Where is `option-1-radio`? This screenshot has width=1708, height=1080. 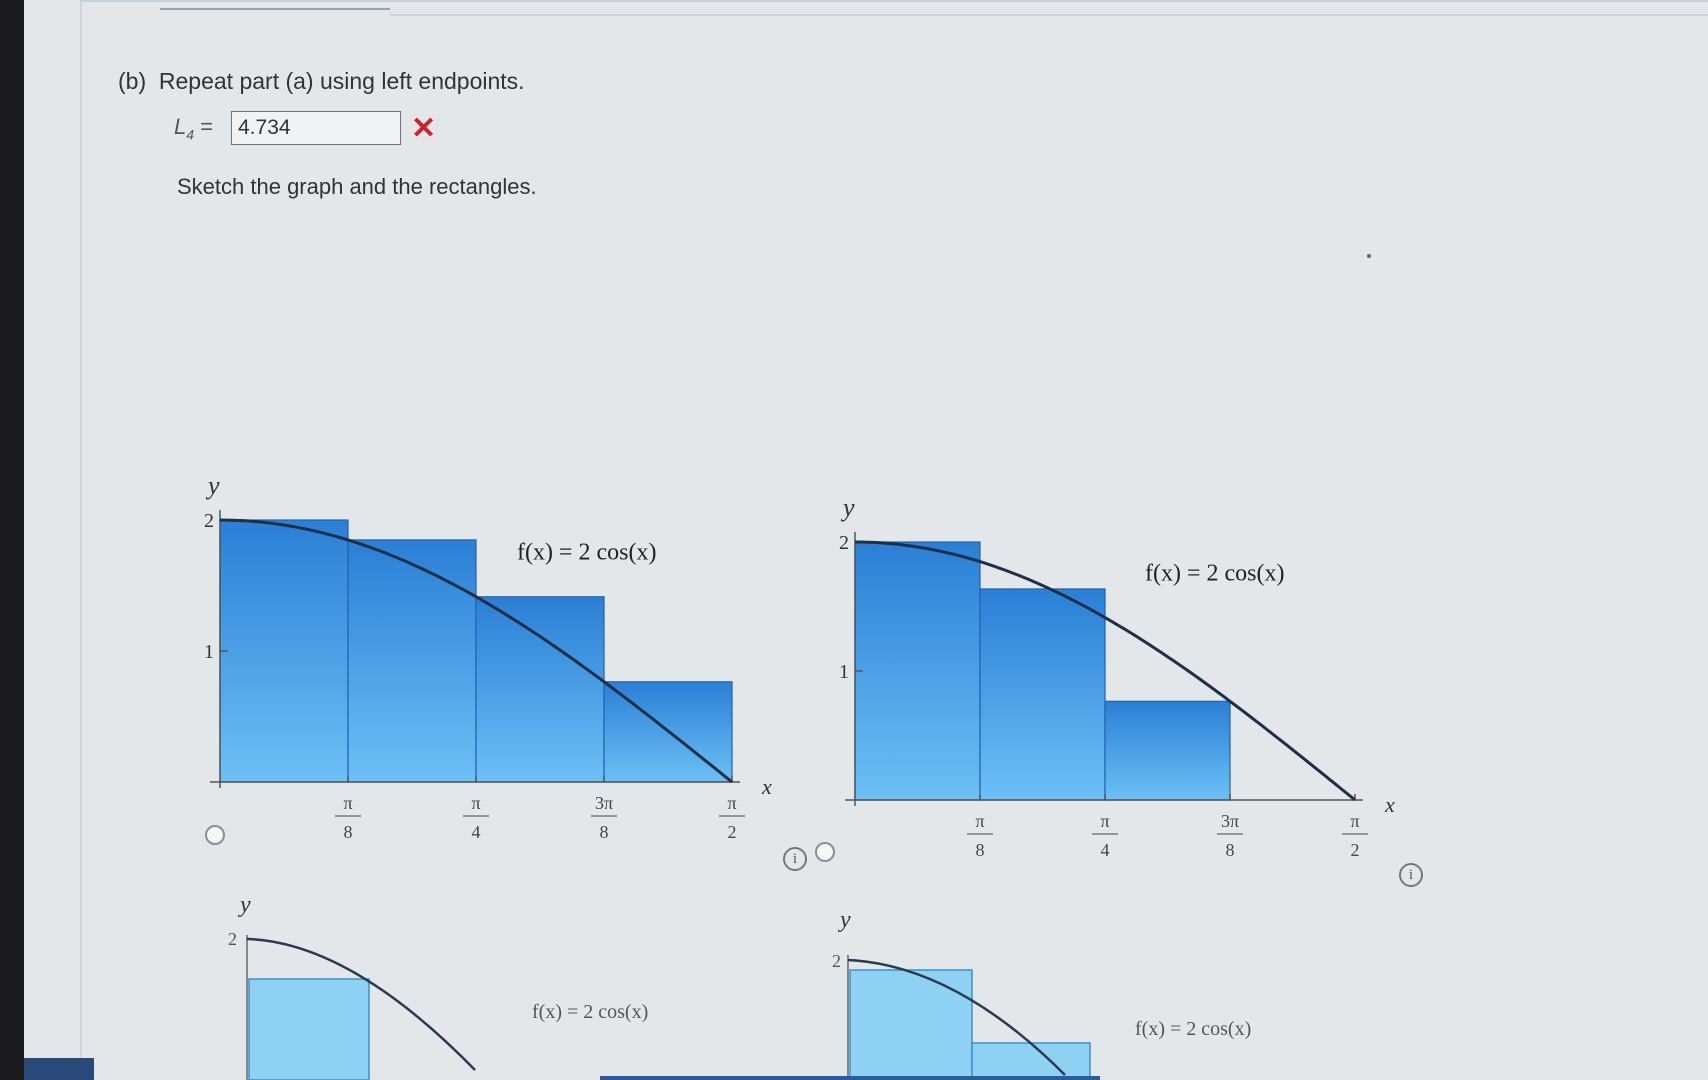
option-1-radio is located at coordinates (215, 835).